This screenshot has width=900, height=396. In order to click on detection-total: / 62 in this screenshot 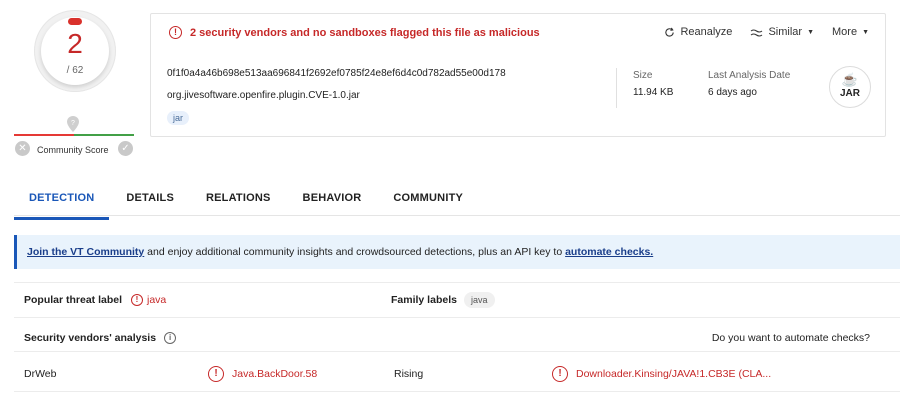, I will do `click(75, 70)`.